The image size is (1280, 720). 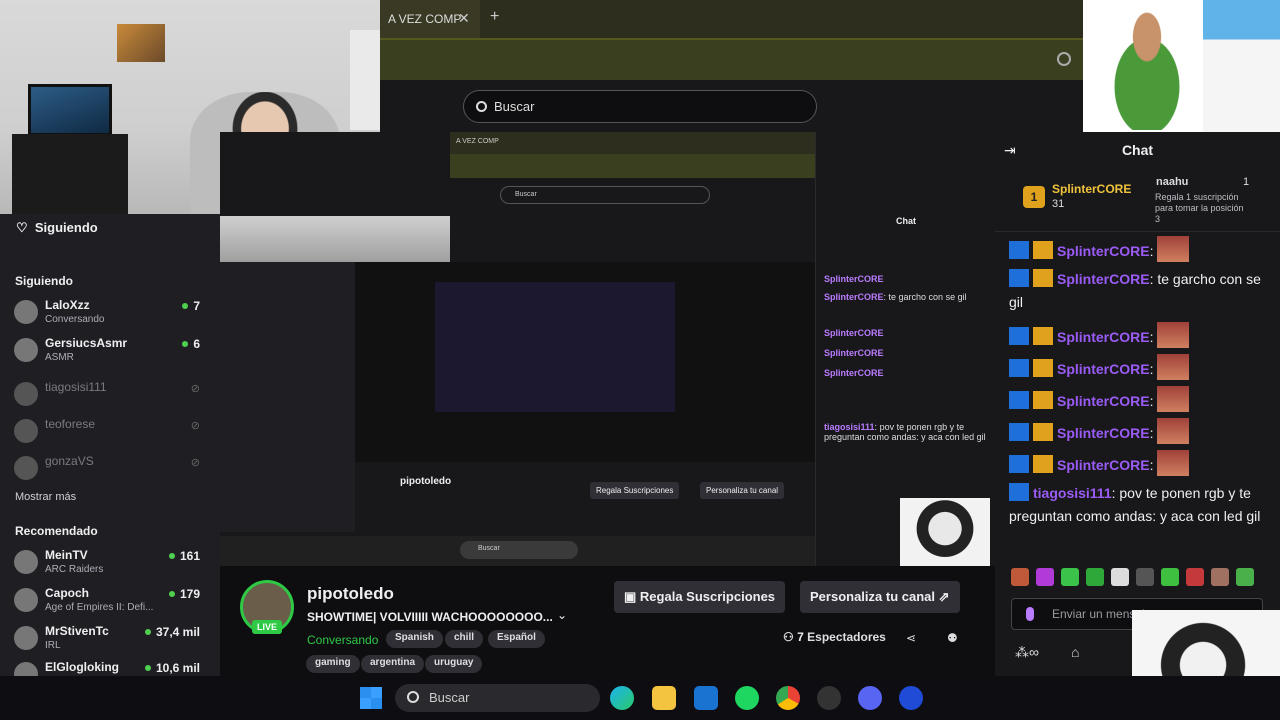 What do you see at coordinates (45, 497) in the screenshot?
I see `show-more-link: Mostrar más` at bounding box center [45, 497].